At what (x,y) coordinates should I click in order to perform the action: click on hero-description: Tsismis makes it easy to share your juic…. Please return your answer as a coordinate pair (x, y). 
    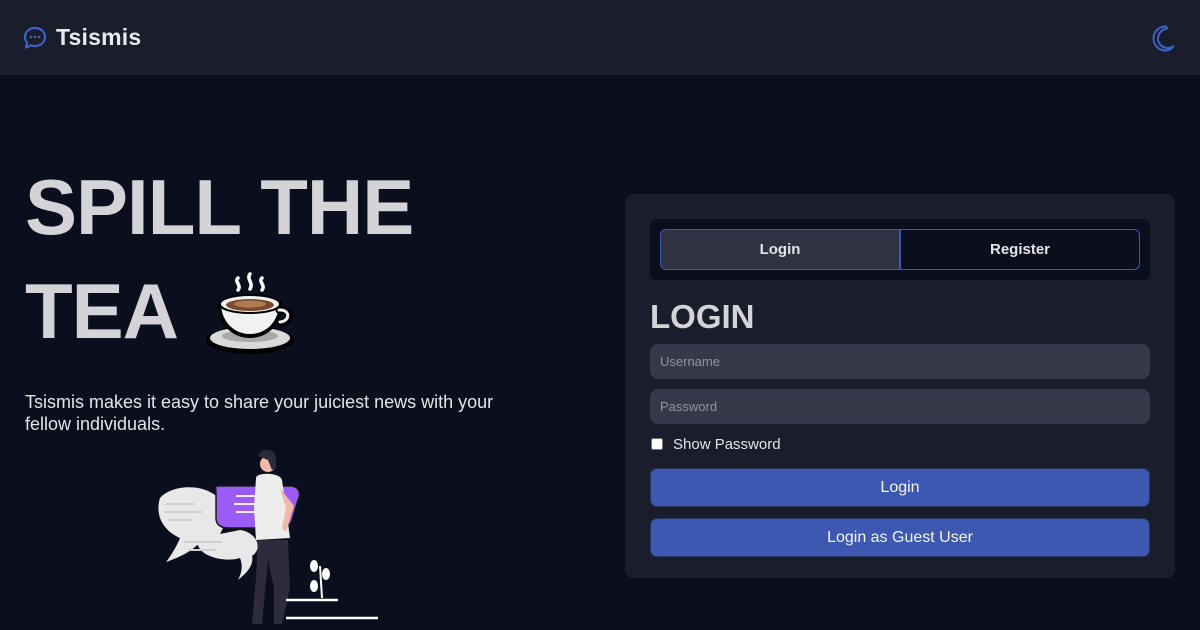
    Looking at the image, I should click on (259, 413).